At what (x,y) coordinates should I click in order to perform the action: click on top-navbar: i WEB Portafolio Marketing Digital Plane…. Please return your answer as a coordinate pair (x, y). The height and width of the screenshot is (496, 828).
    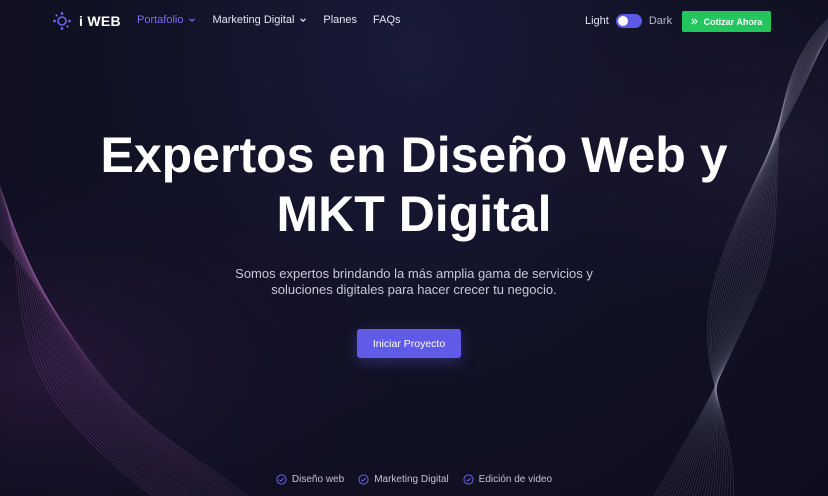
    Looking at the image, I should click on (414, 22).